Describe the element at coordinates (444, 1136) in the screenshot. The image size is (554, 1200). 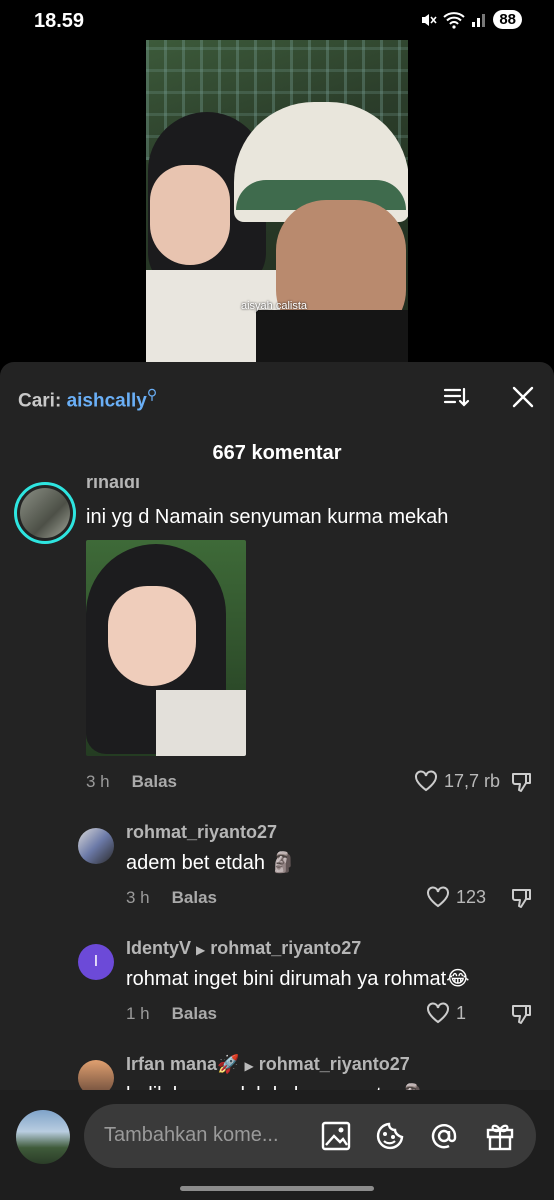
I see `mention-icon` at that location.